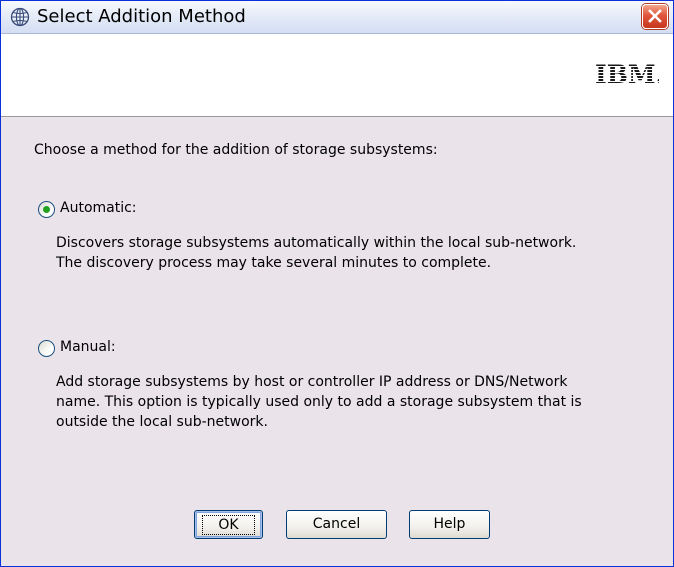 The image size is (674, 567). I want to click on radio-automatic, so click(46, 209).